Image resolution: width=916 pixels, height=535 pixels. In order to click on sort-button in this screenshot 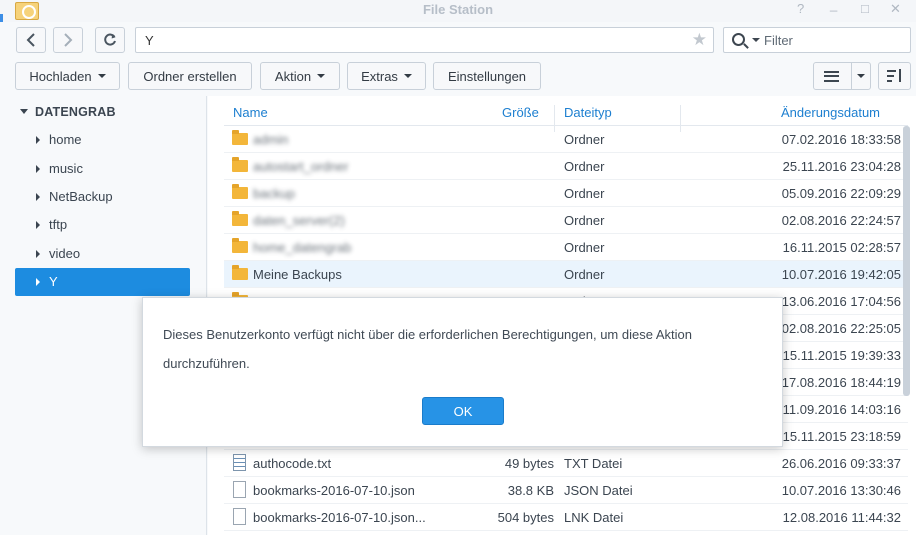, I will do `click(894, 76)`.